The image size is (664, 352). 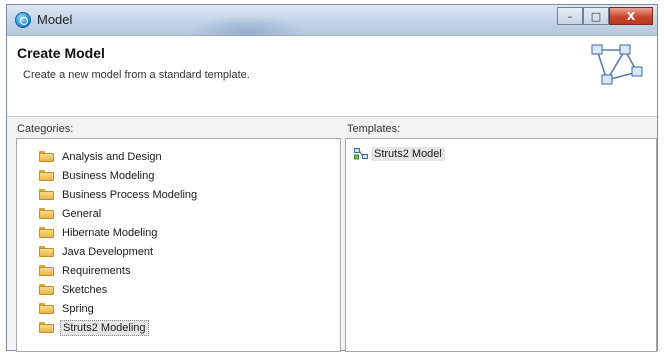 I want to click on model-graph-icon, so click(x=617, y=64).